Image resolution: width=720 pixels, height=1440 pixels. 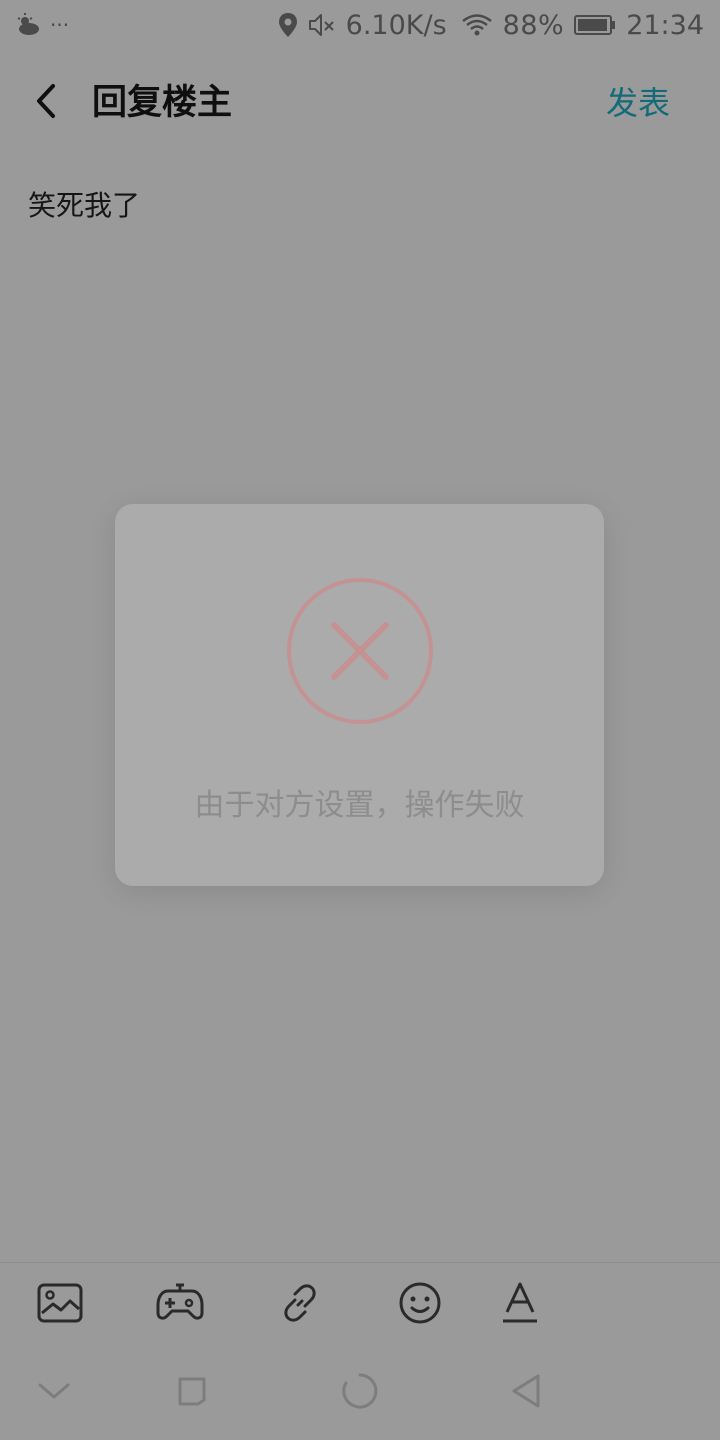 I want to click on reply-content-input: 笑死我了, so click(x=84, y=206).